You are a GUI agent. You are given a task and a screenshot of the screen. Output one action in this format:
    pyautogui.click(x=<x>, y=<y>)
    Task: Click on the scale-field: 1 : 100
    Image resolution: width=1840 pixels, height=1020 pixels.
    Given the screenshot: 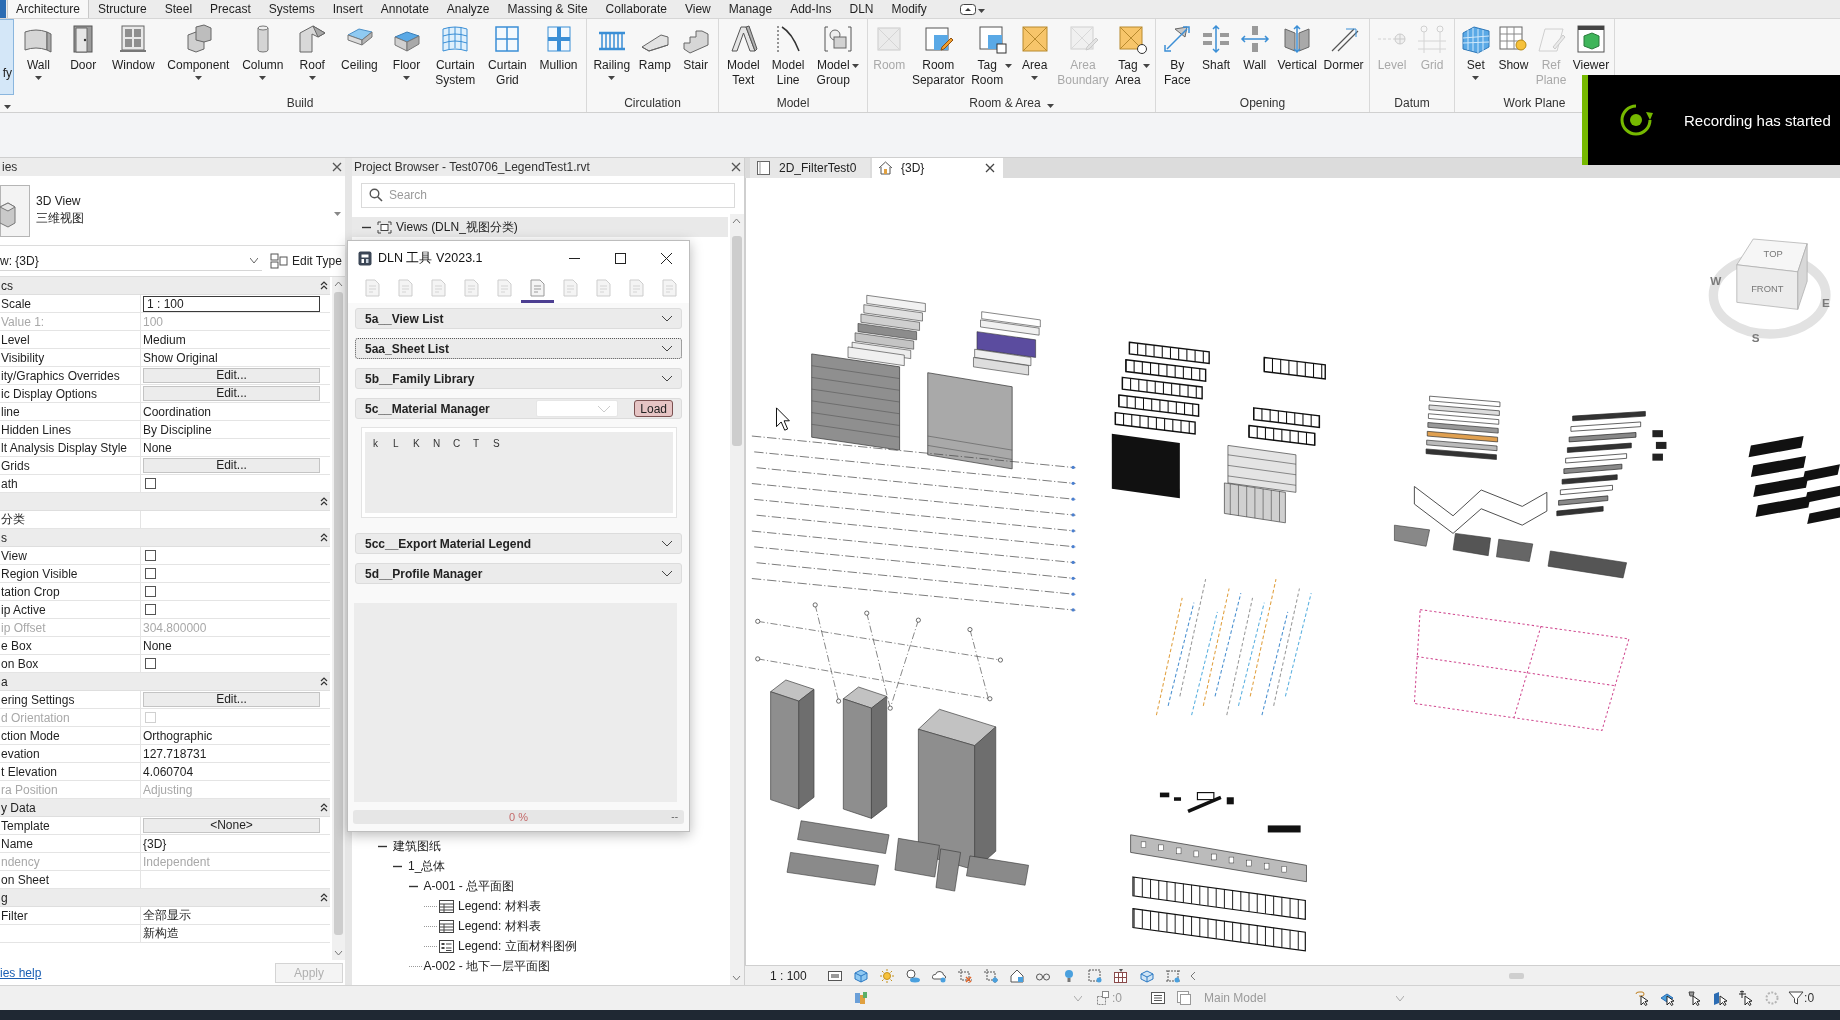 What is the action you would take?
    pyautogui.click(x=231, y=303)
    